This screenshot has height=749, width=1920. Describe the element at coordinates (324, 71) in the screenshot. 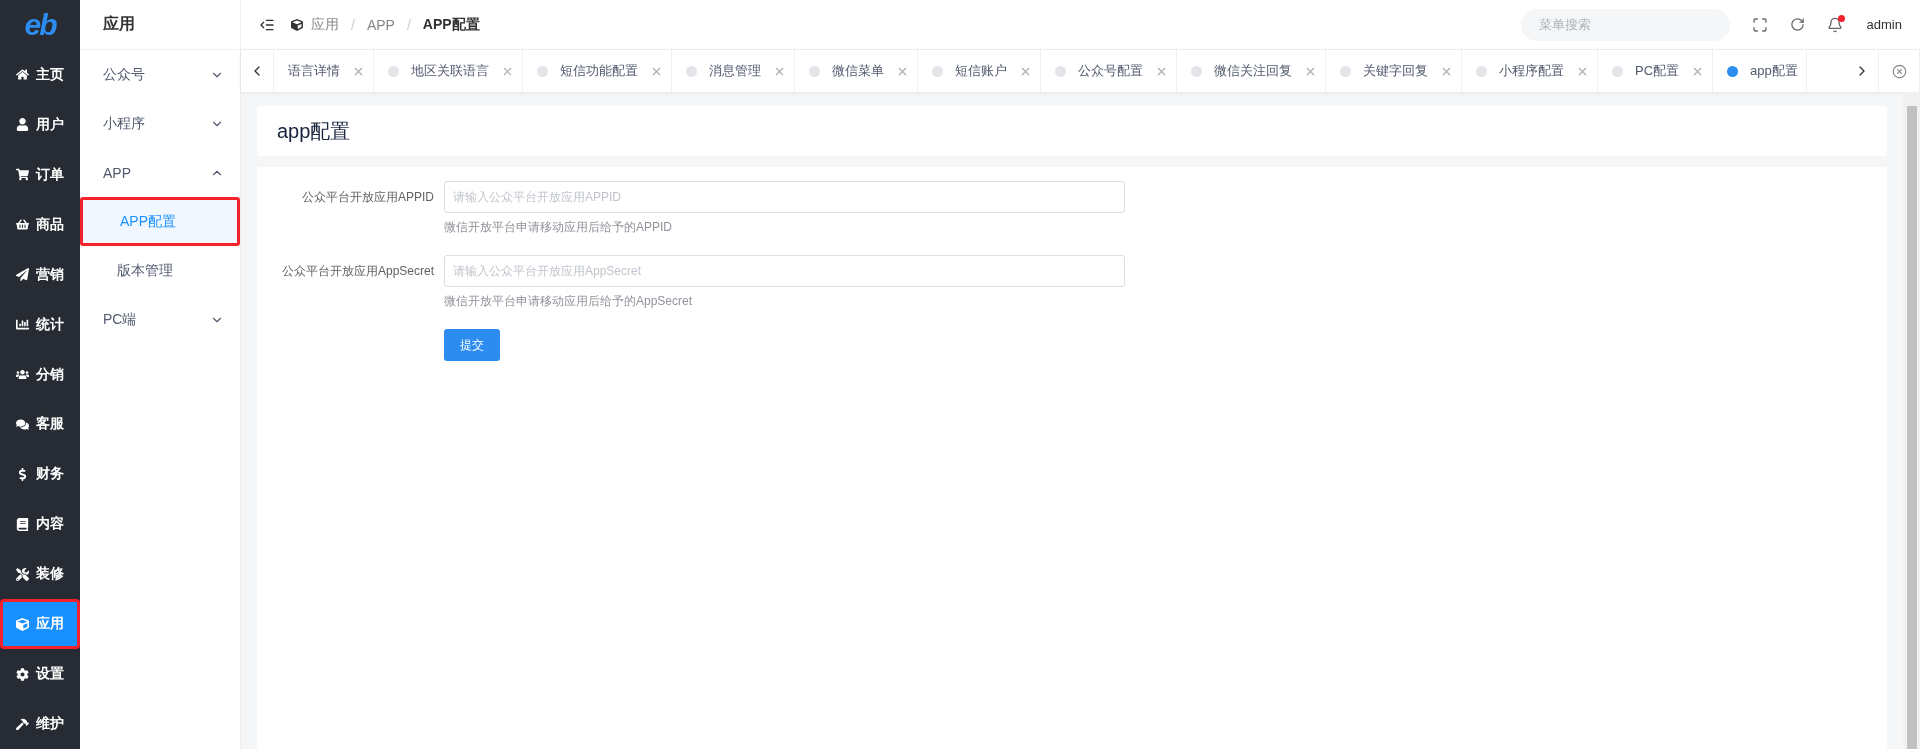

I see `page-tab: 语言详情` at that location.